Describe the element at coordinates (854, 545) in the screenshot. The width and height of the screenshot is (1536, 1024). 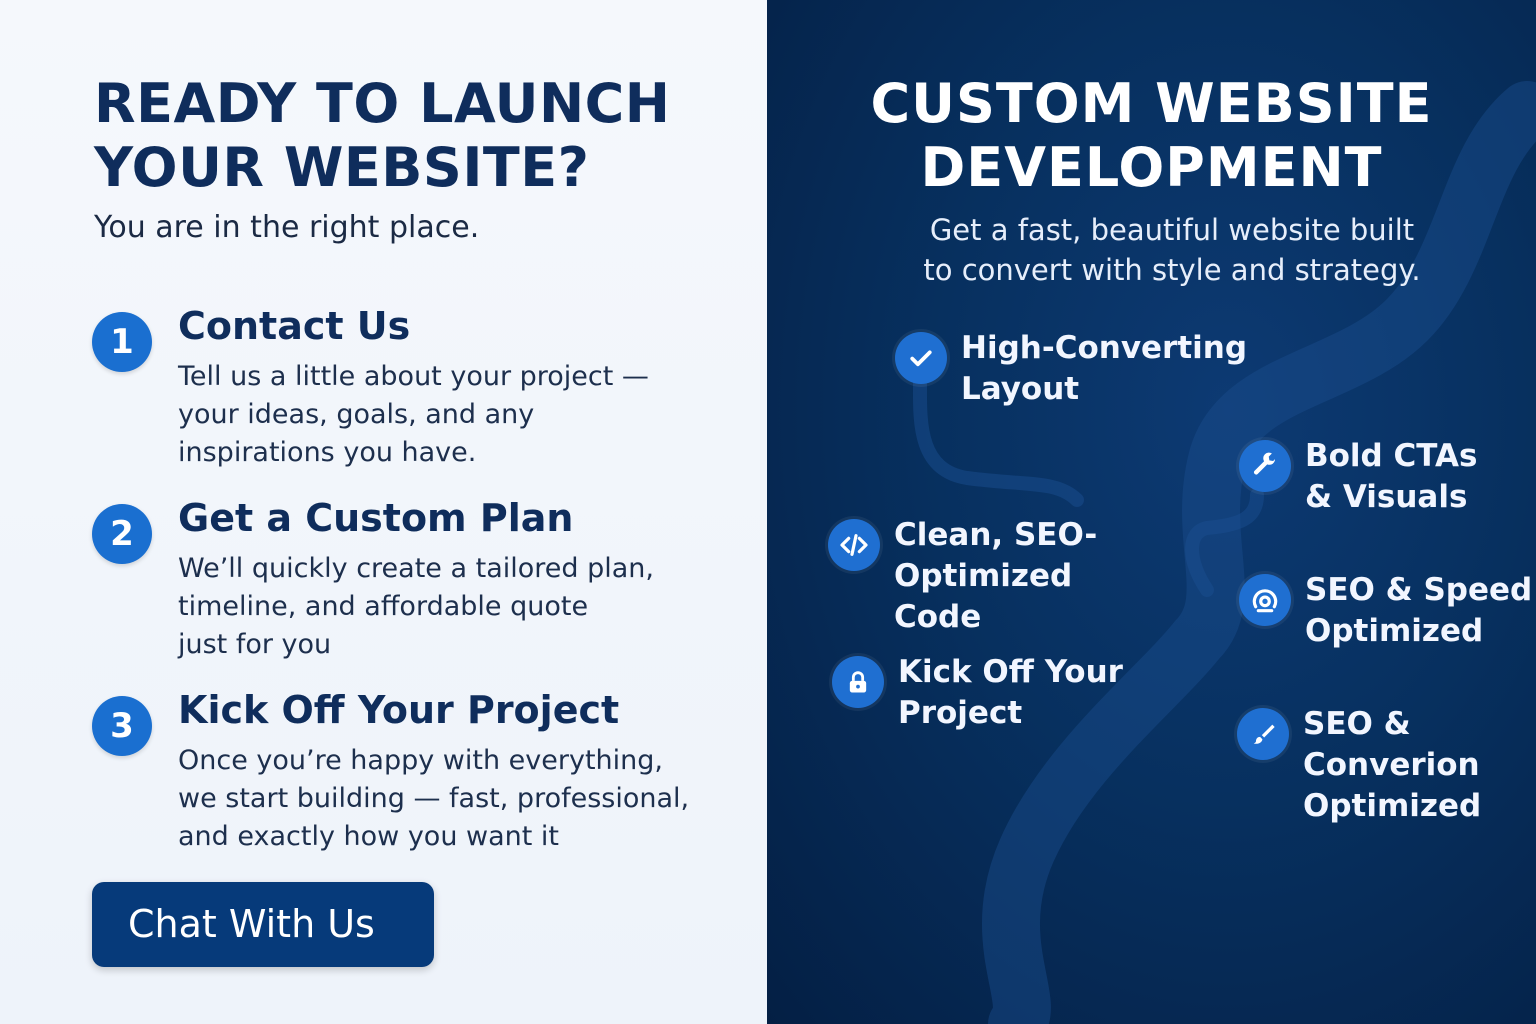
I see `code-icon` at that location.